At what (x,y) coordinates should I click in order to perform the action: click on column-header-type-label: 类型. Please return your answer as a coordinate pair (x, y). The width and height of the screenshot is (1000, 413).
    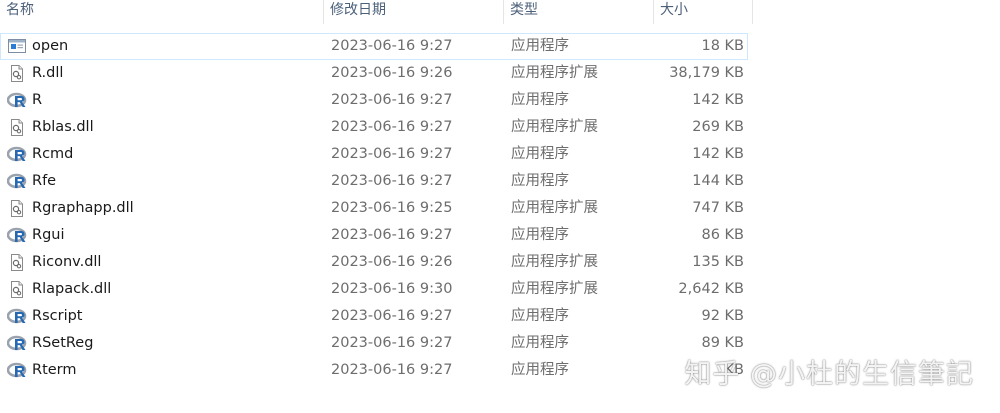
    Looking at the image, I should click on (524, 10).